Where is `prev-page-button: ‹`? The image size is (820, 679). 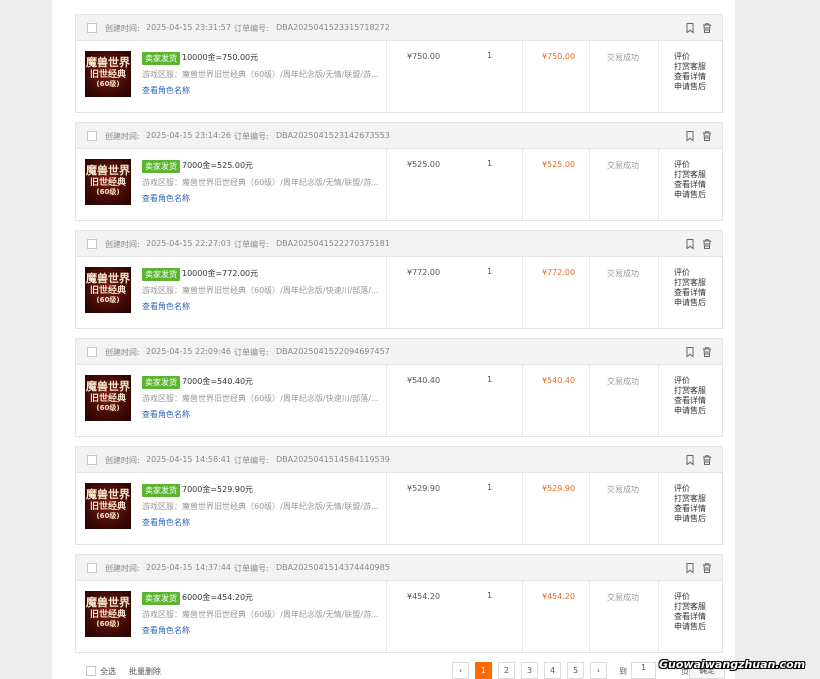
prev-page-button: ‹ is located at coordinates (460, 670).